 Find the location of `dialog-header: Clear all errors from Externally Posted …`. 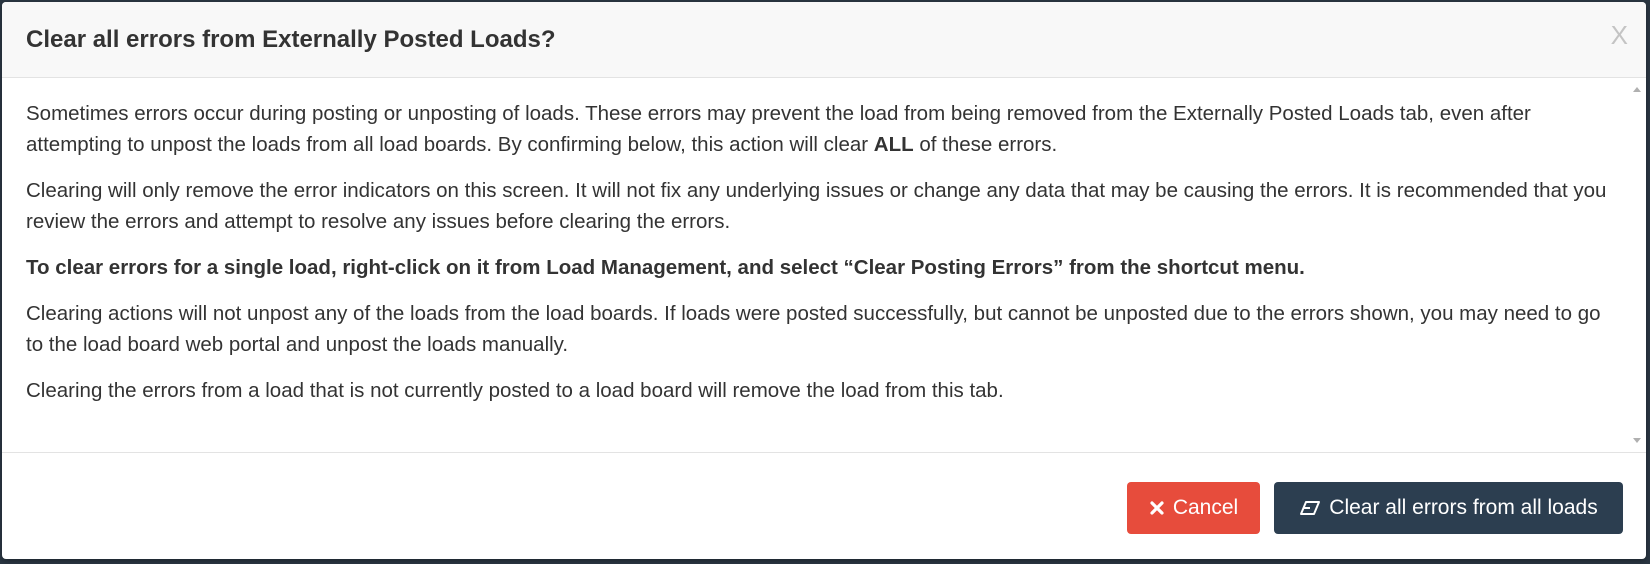

dialog-header: Clear all errors from Externally Posted … is located at coordinates (824, 40).